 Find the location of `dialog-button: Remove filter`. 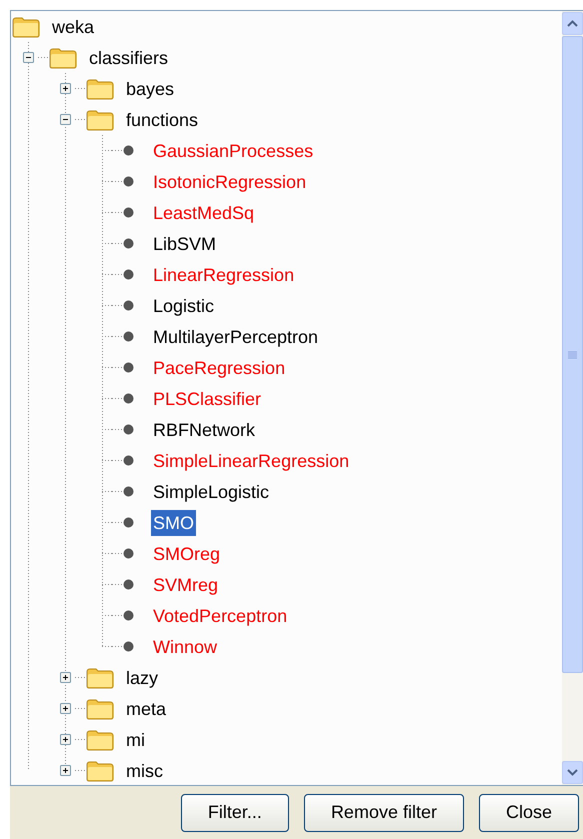

dialog-button: Remove filter is located at coordinates (384, 813).